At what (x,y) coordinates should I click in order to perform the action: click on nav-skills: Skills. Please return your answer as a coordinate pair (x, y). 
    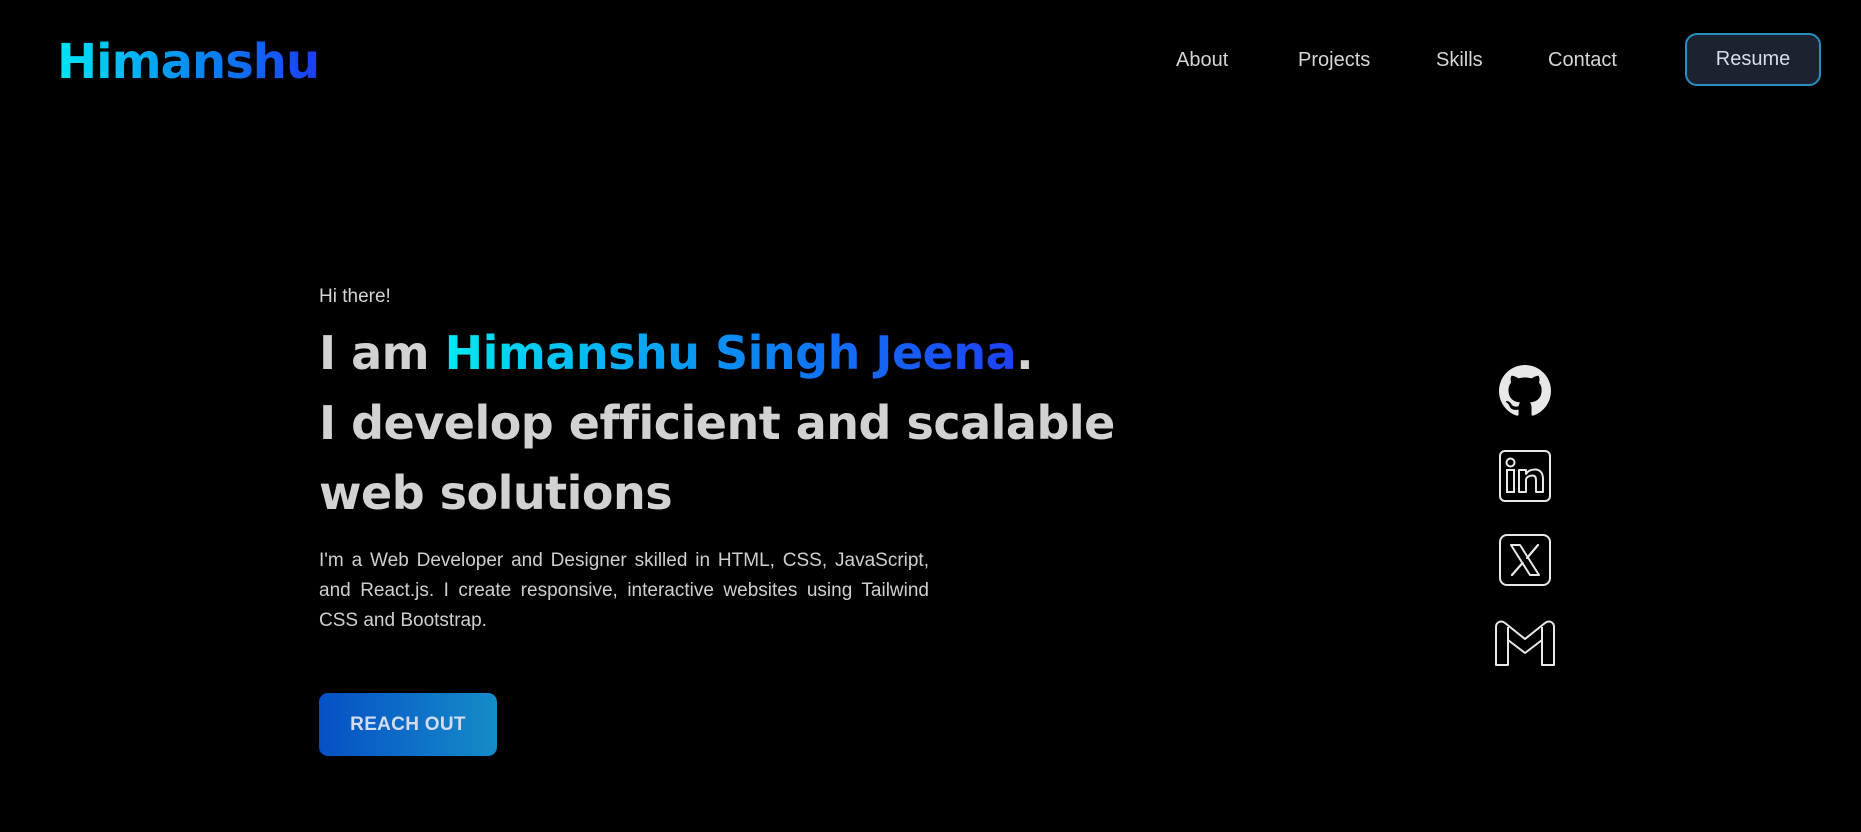
    Looking at the image, I should click on (1459, 60).